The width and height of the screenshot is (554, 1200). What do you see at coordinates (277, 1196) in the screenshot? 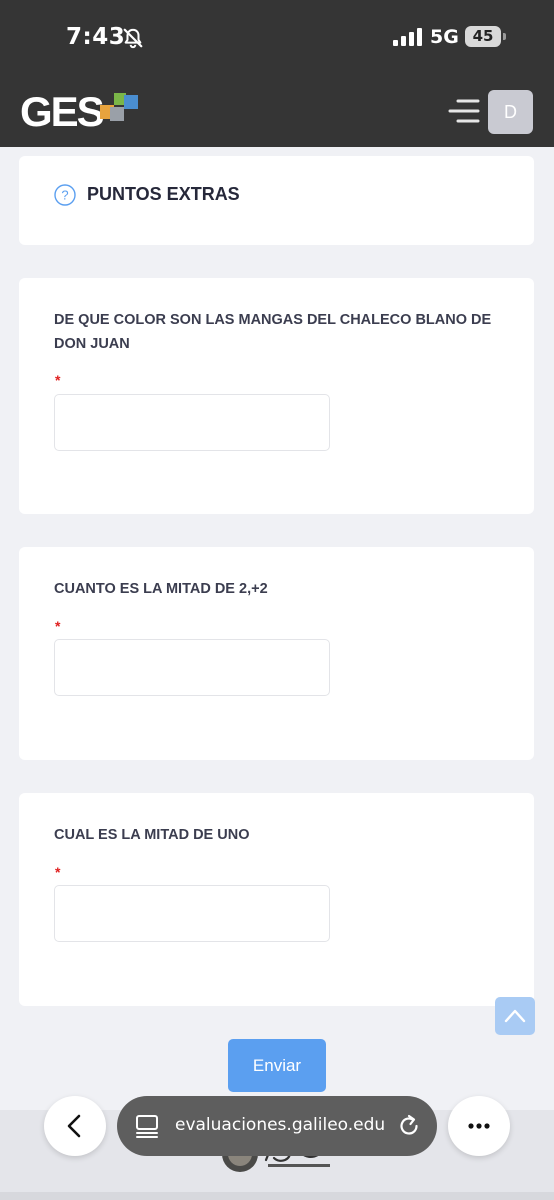
I see `home-indicator-bar` at bounding box center [277, 1196].